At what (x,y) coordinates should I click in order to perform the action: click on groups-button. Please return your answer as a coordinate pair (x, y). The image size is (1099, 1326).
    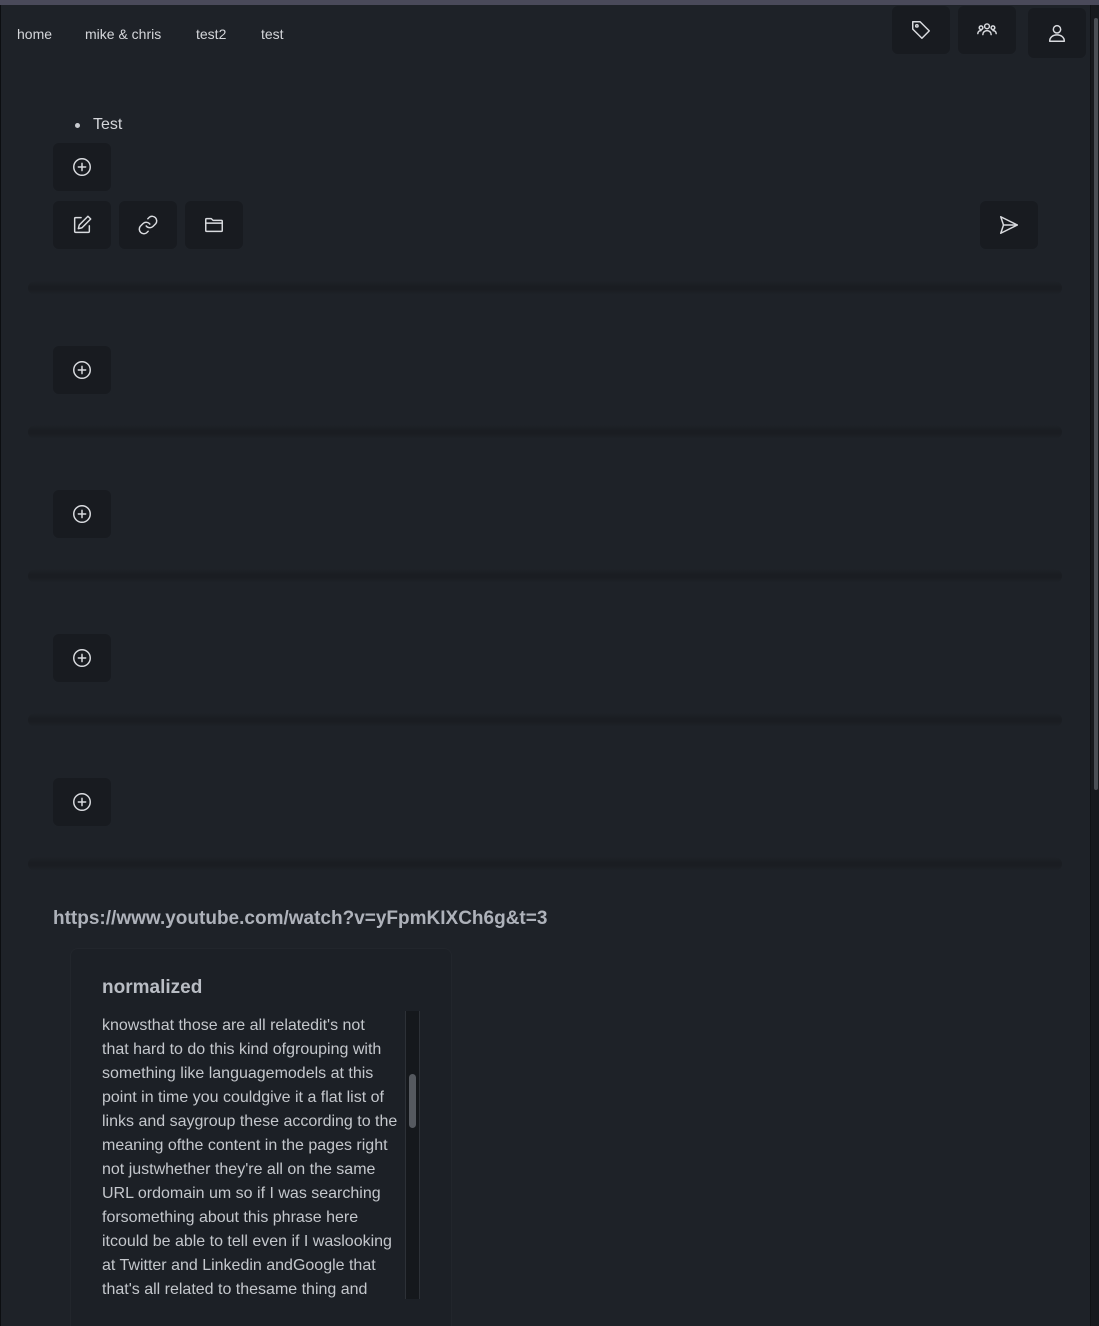
    Looking at the image, I should click on (987, 30).